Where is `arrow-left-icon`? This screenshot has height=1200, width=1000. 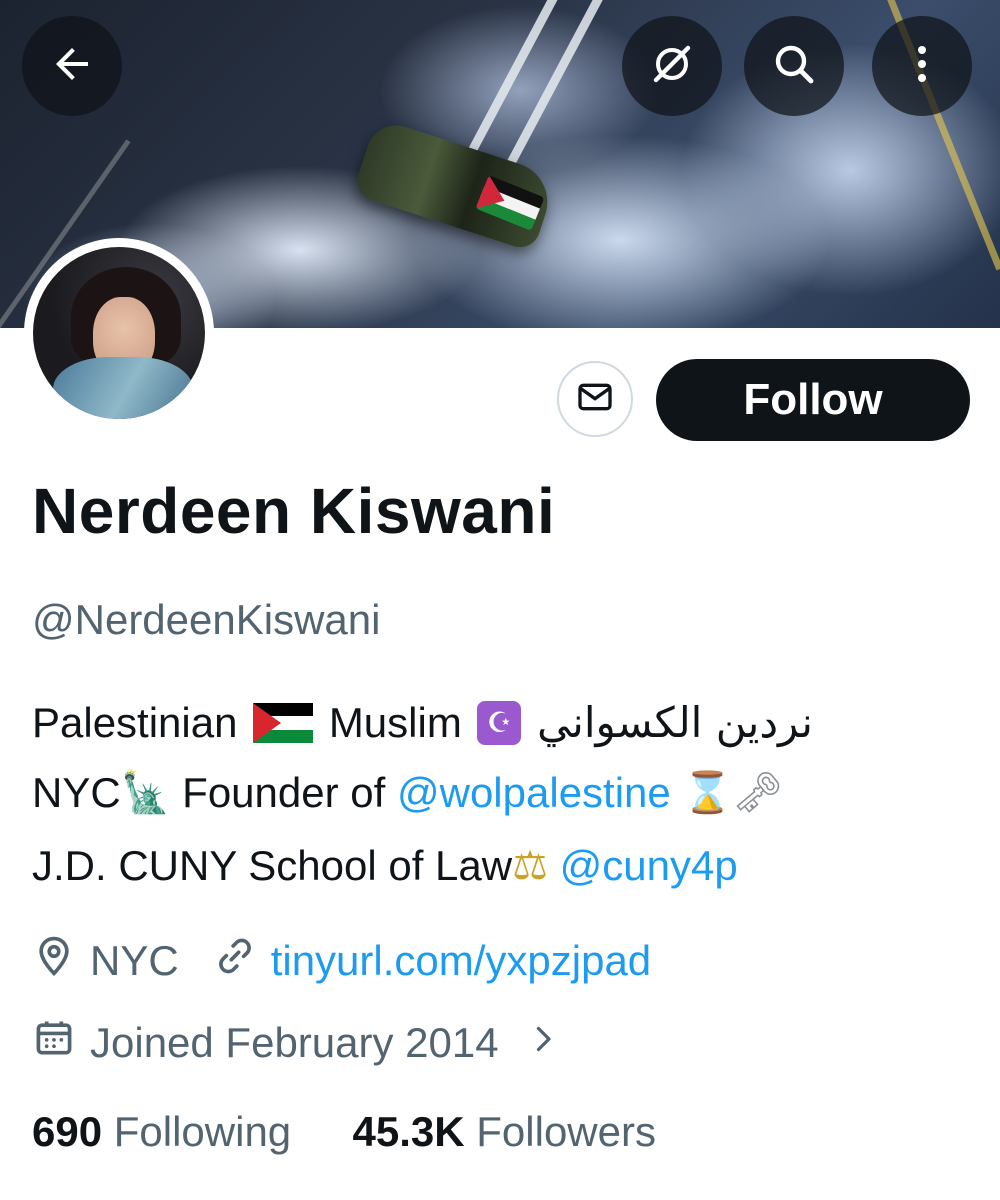
arrow-left-icon is located at coordinates (72, 66).